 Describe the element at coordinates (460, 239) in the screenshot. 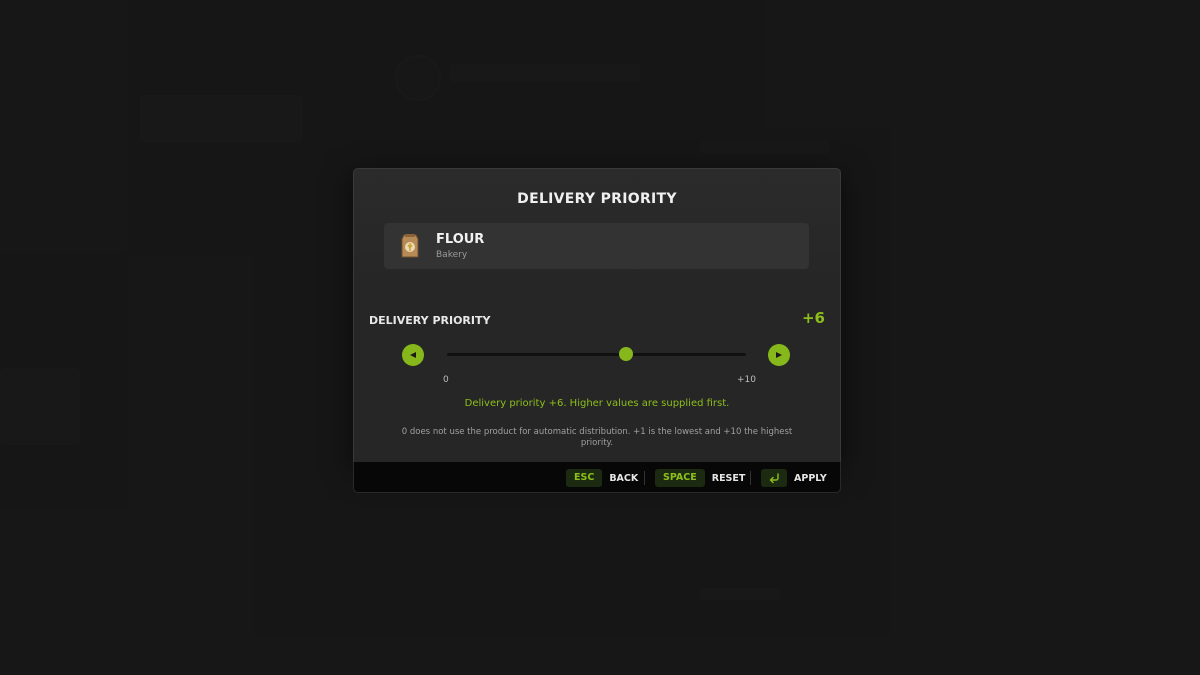

I see `product-name: FLOUR` at that location.